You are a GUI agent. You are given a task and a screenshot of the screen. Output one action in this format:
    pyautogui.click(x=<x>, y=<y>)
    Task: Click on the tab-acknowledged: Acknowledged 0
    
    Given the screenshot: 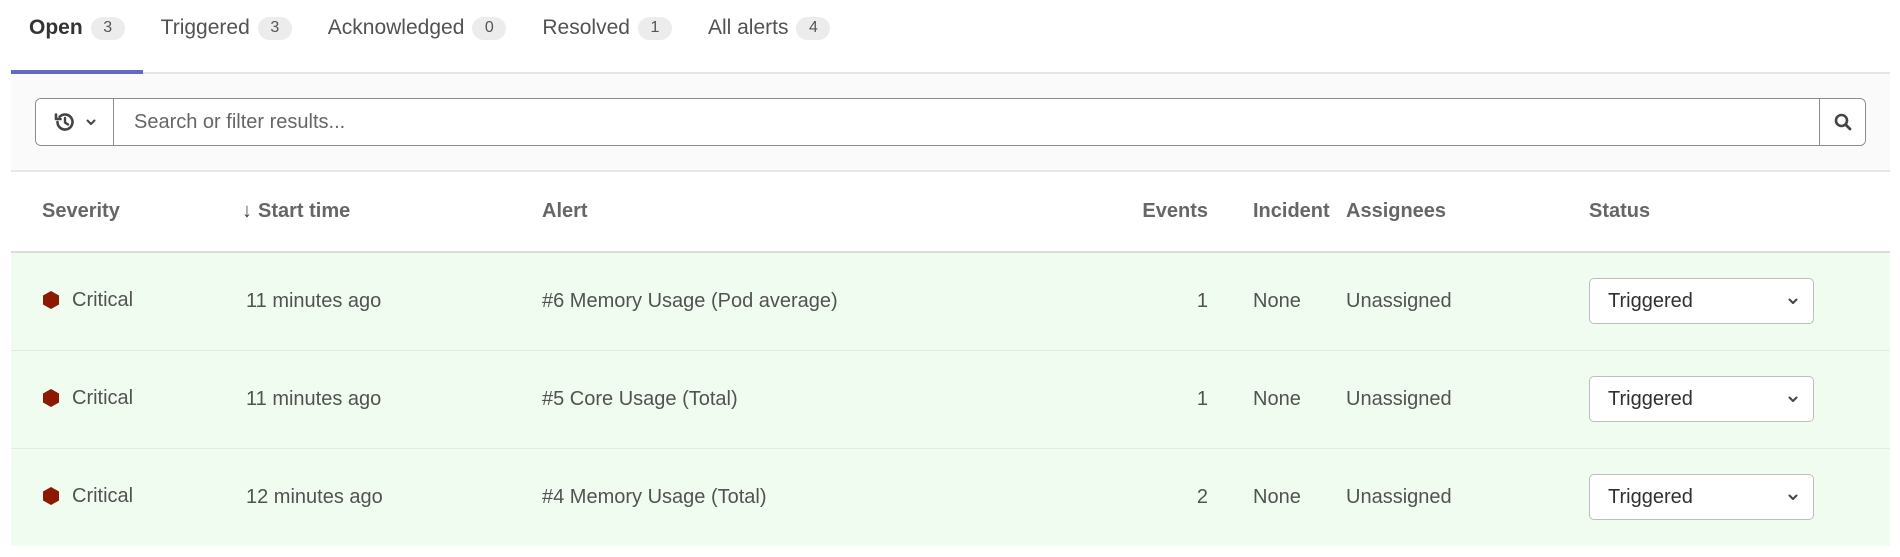 What is the action you would take?
    pyautogui.click(x=417, y=36)
    